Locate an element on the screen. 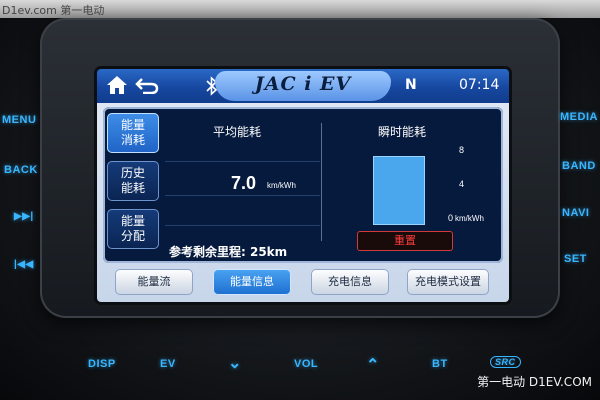 Image resolution: width=600 pixels, height=400 pixels. band-hard-key: BAND is located at coordinates (579, 166).